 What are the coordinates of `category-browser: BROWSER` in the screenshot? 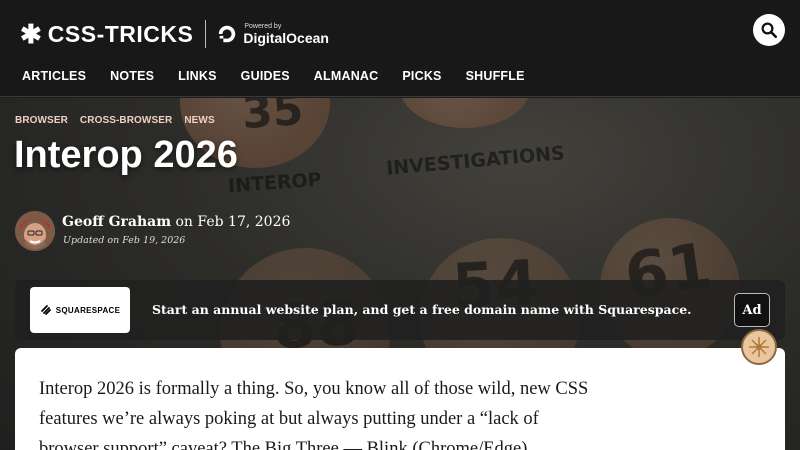 It's located at (41, 120).